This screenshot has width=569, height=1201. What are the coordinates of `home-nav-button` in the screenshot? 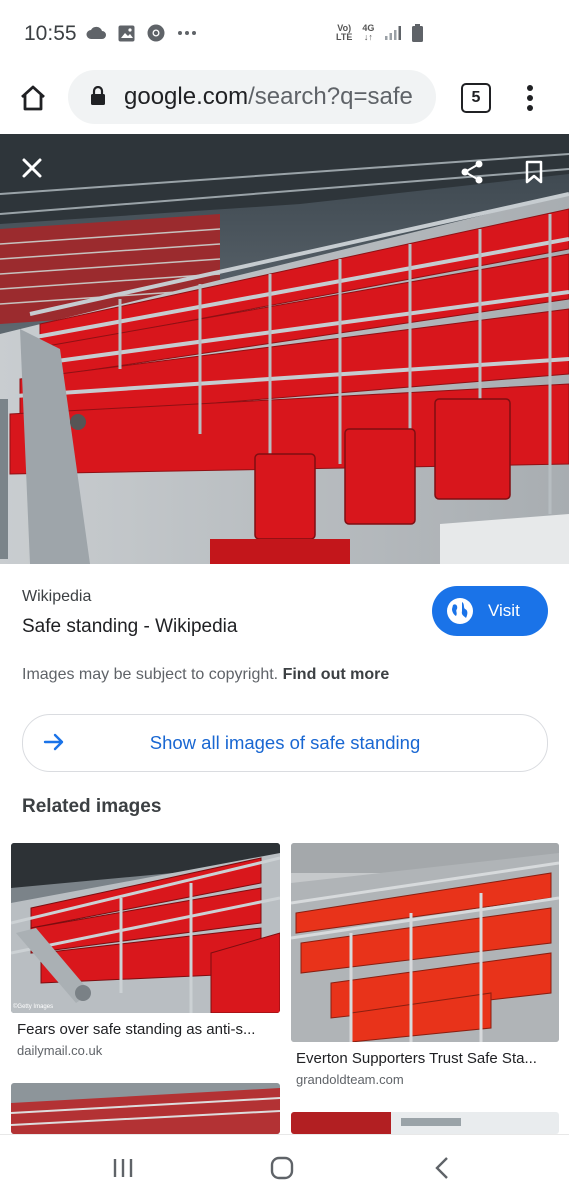 It's located at (282, 1168).